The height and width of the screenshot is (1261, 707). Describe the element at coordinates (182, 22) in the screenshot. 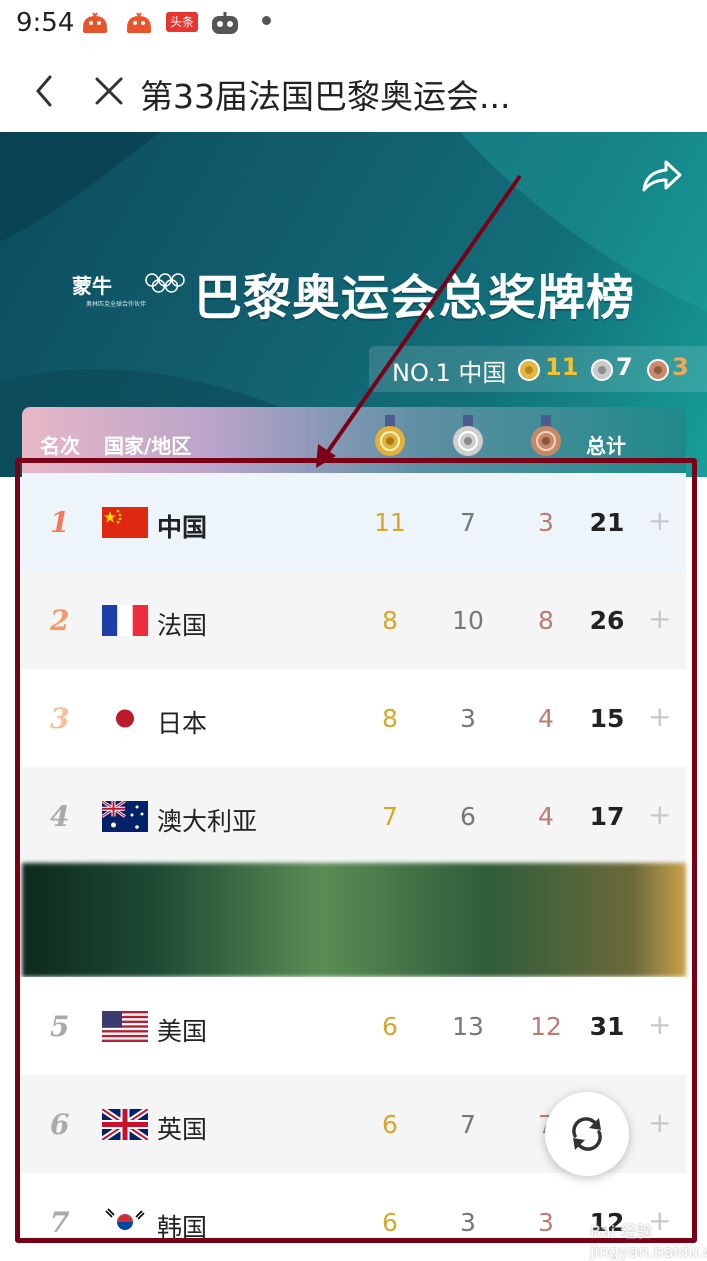

I see `toutiao-icon: 头条` at that location.